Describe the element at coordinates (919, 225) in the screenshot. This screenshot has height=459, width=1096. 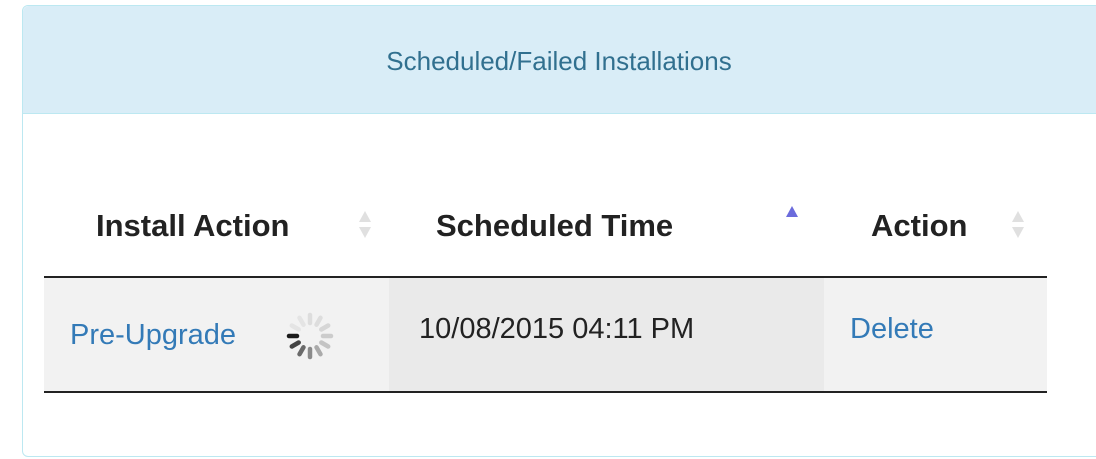
I see `column-label: Action` at that location.